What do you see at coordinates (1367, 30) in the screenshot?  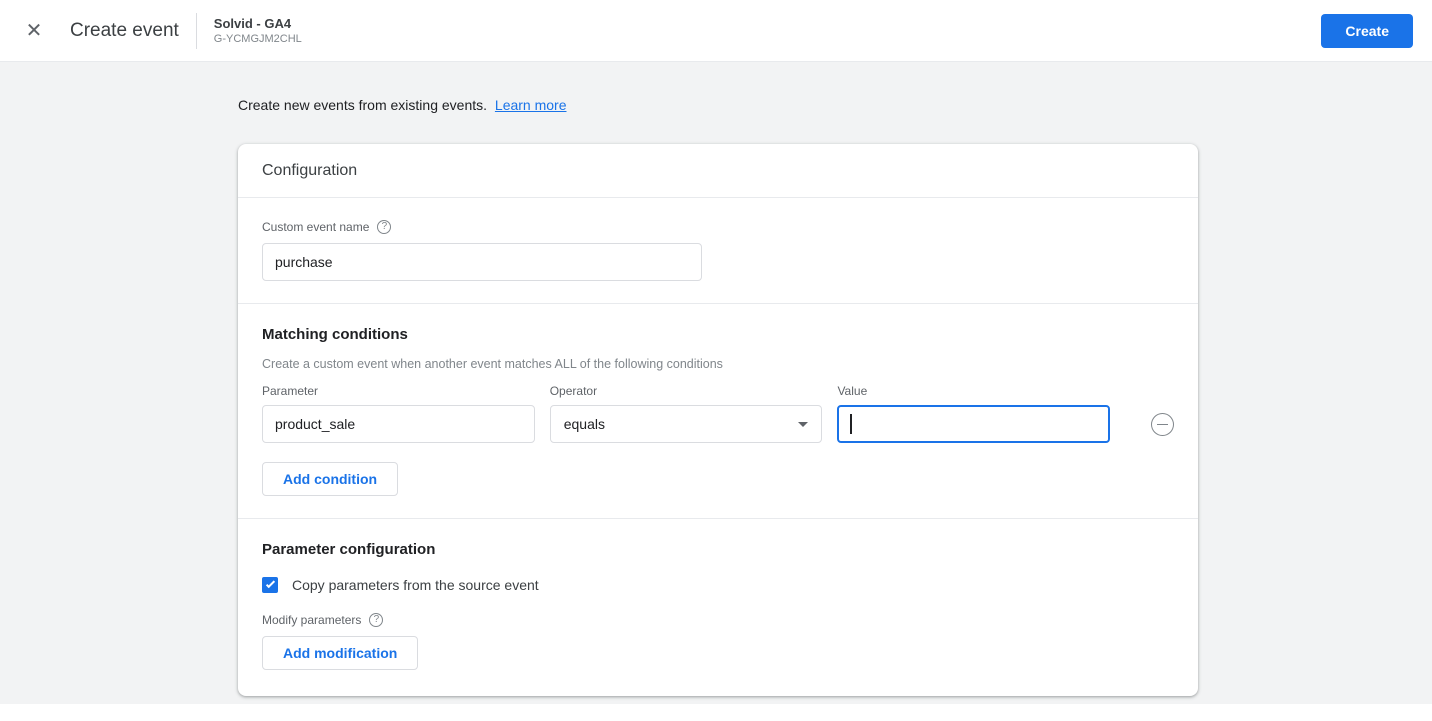 I see `create-button: Create` at bounding box center [1367, 30].